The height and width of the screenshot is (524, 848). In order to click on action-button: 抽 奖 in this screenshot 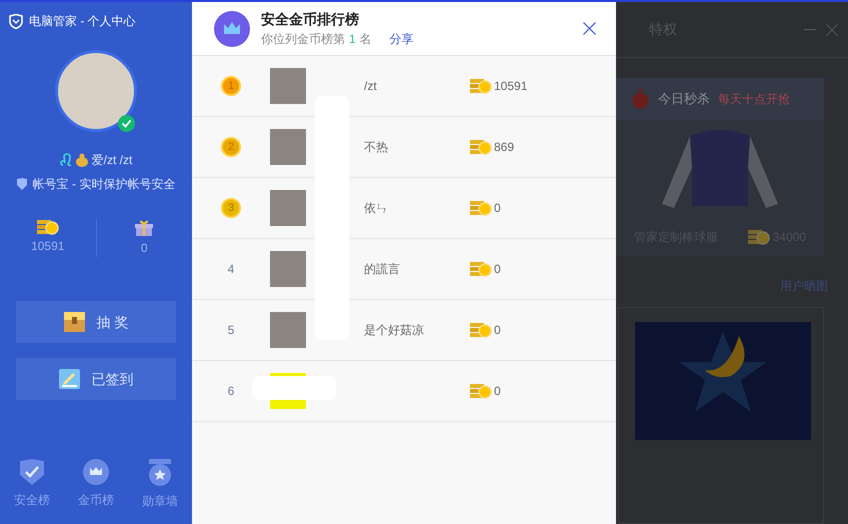, I will do `click(96, 322)`.